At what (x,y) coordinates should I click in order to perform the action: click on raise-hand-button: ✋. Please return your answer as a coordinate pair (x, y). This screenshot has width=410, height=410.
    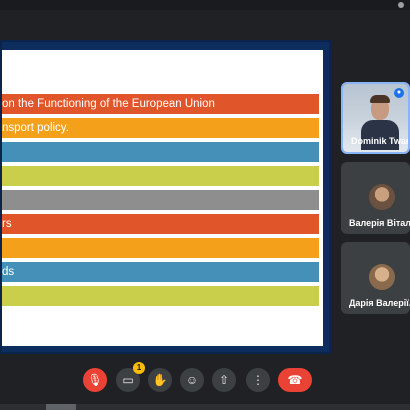
    Looking at the image, I should click on (160, 380).